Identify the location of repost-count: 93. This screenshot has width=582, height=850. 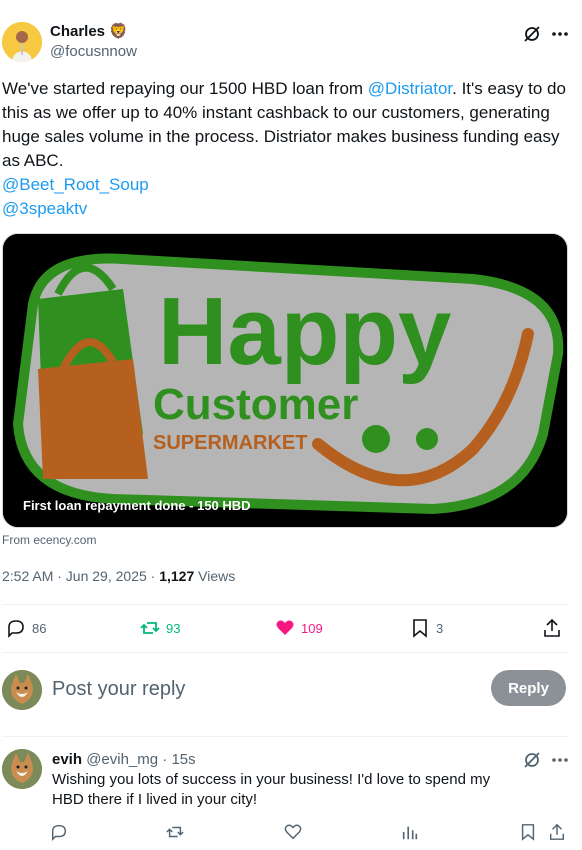
(173, 628).